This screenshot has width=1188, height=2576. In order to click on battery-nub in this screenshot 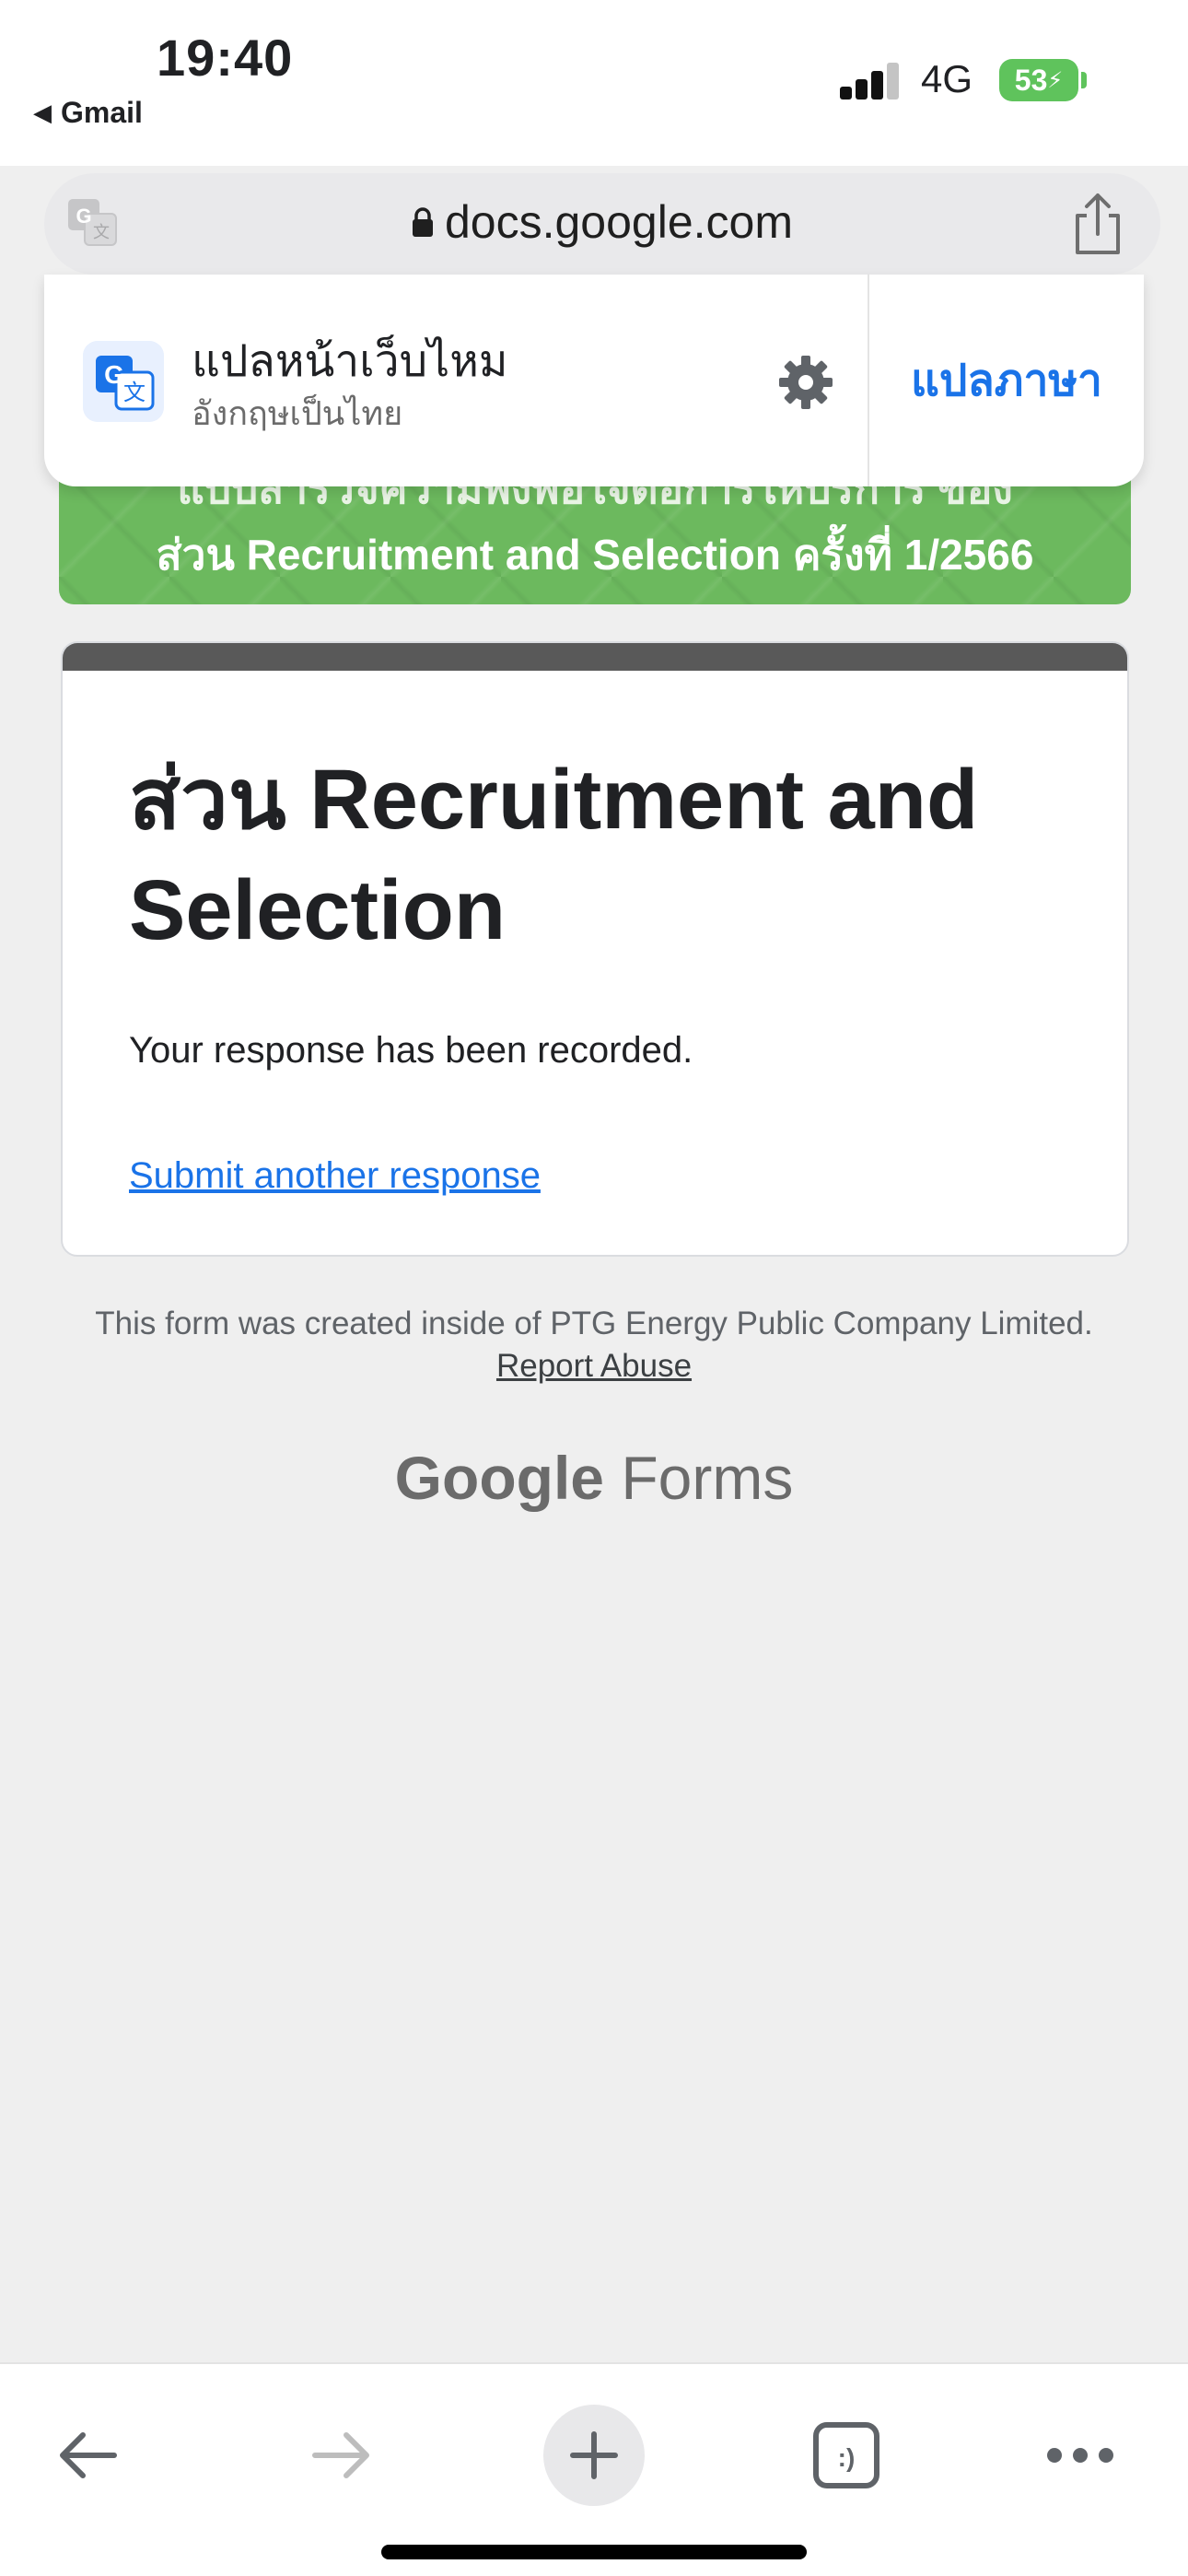, I will do `click(1084, 80)`.